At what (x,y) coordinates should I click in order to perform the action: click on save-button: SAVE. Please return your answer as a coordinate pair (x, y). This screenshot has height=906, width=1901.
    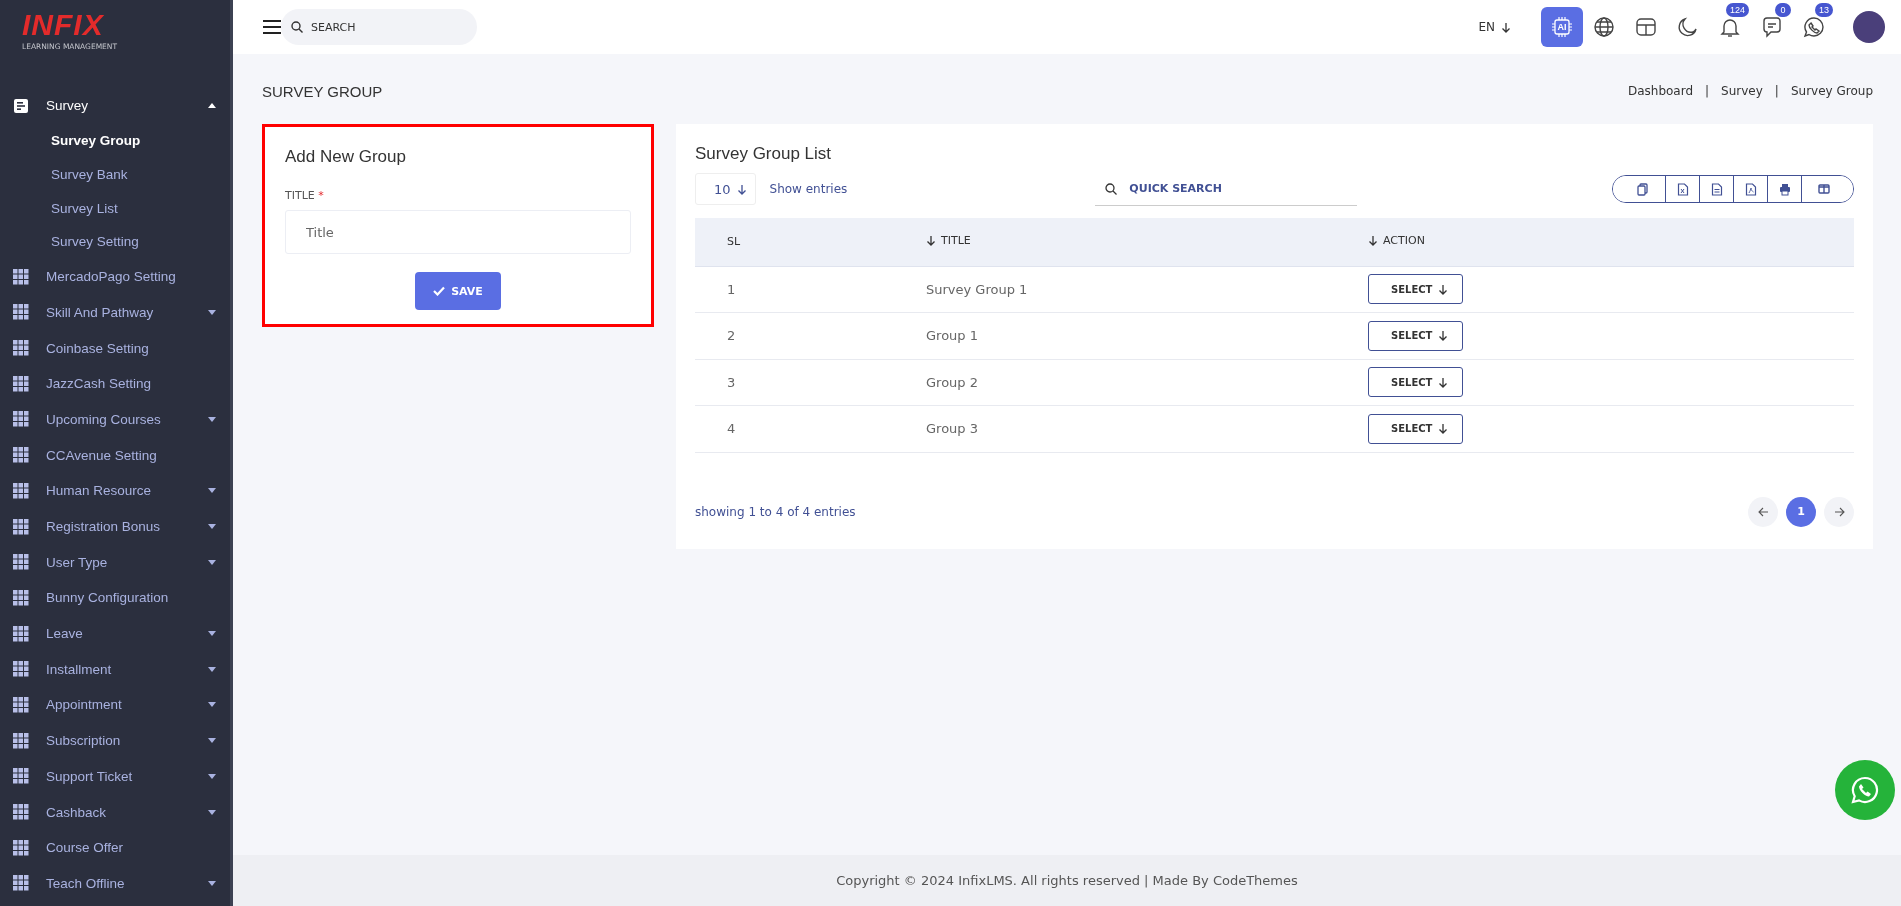
    Looking at the image, I should click on (458, 291).